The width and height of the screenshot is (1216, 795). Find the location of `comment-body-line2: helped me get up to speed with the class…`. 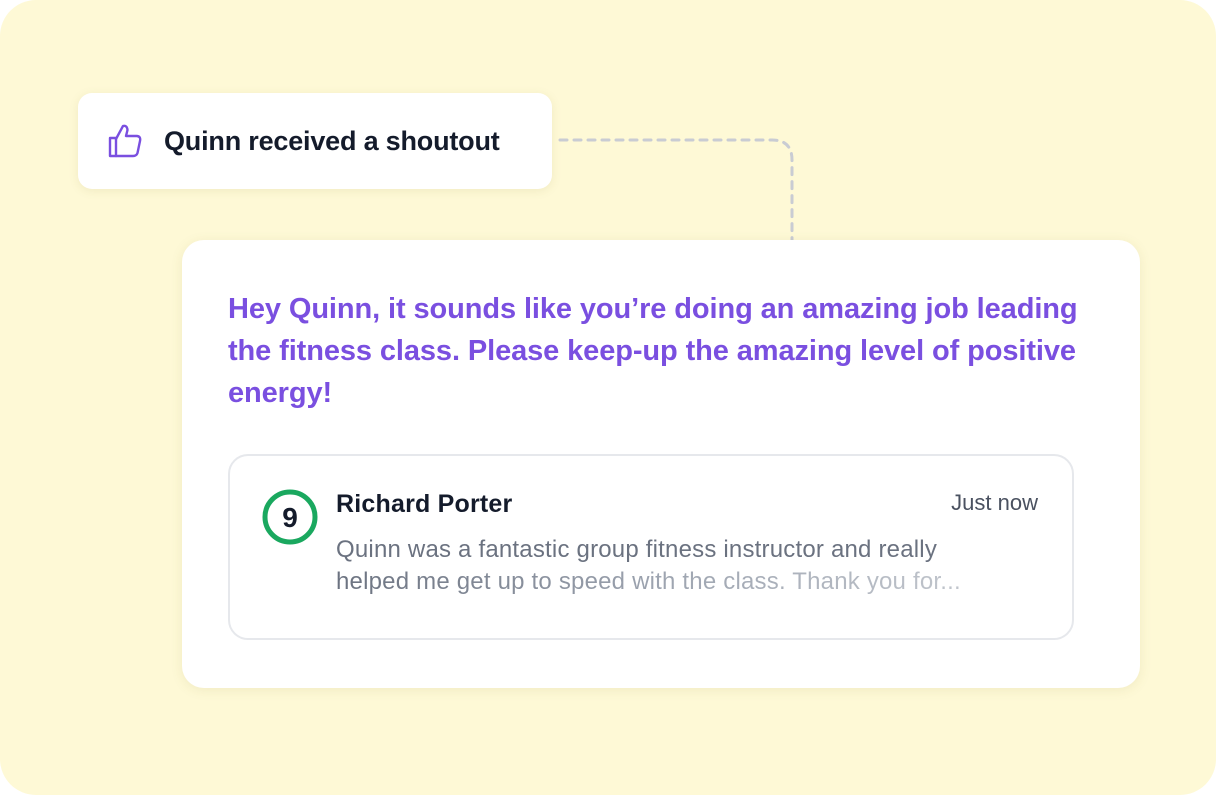

comment-body-line2: helped me get up to speed with the class… is located at coordinates (686, 582).